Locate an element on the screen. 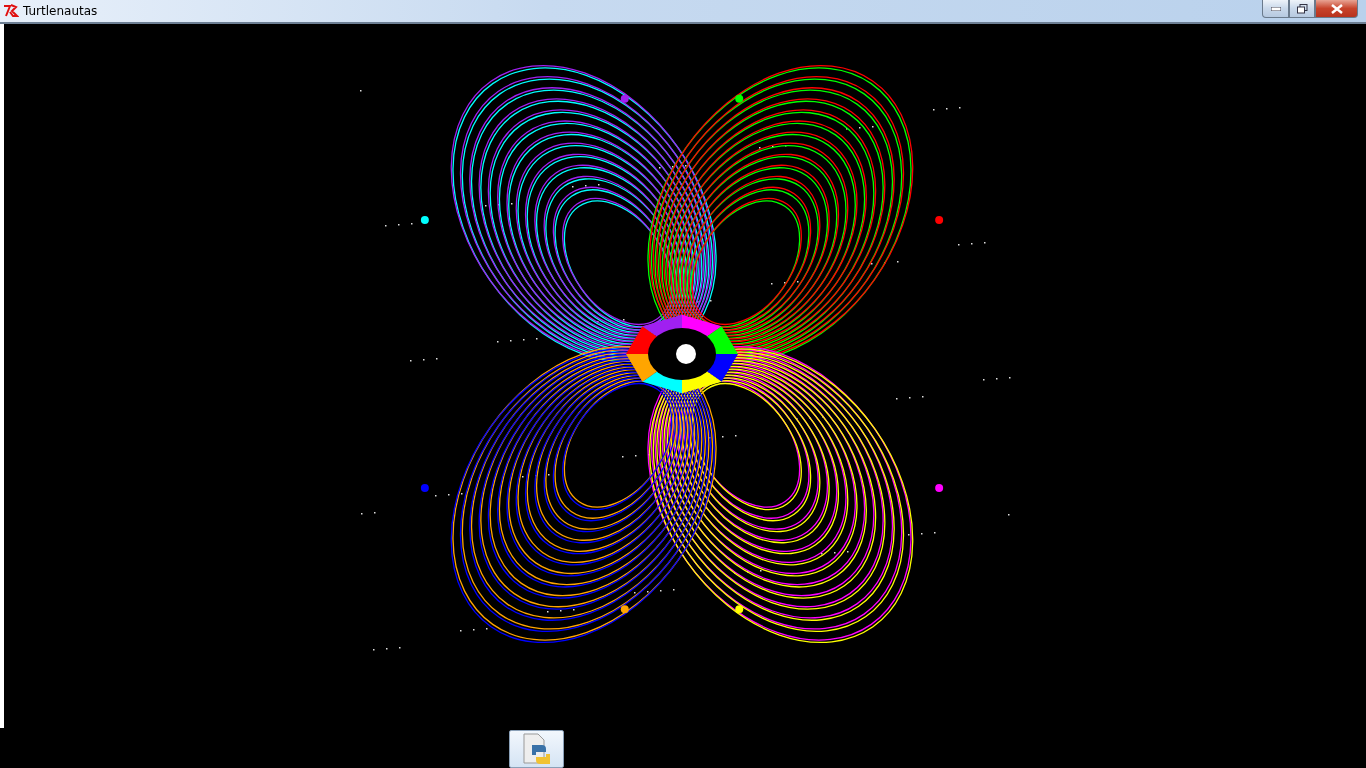 Image resolution: width=1366 pixels, height=768 pixels. python-file-icon is located at coordinates (536, 749).